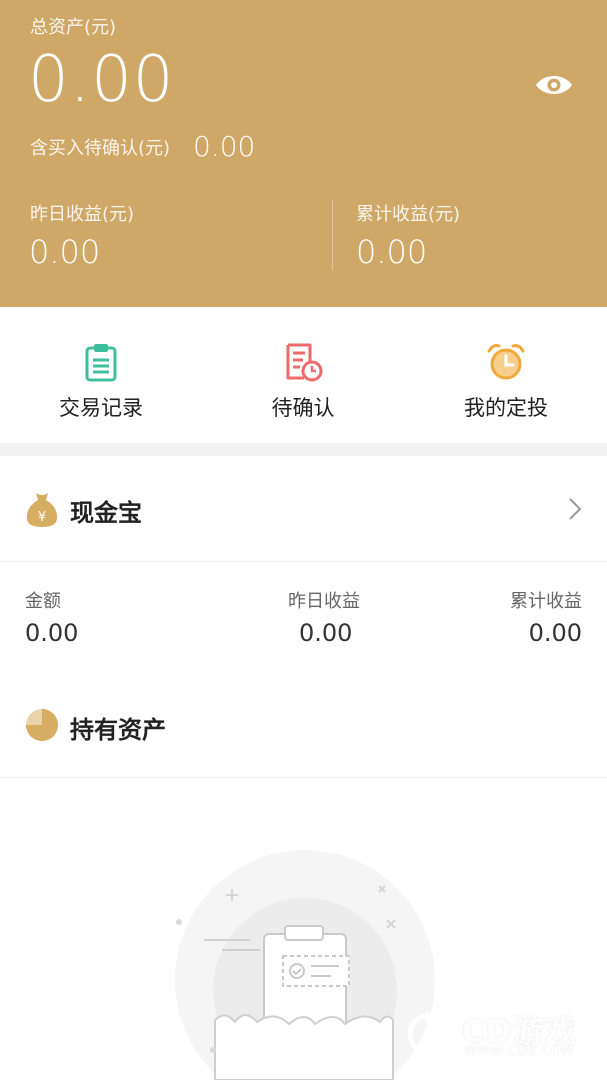 The height and width of the screenshot is (1080, 607). I want to click on cash-yesterday-value: 0.00, so click(326, 633).